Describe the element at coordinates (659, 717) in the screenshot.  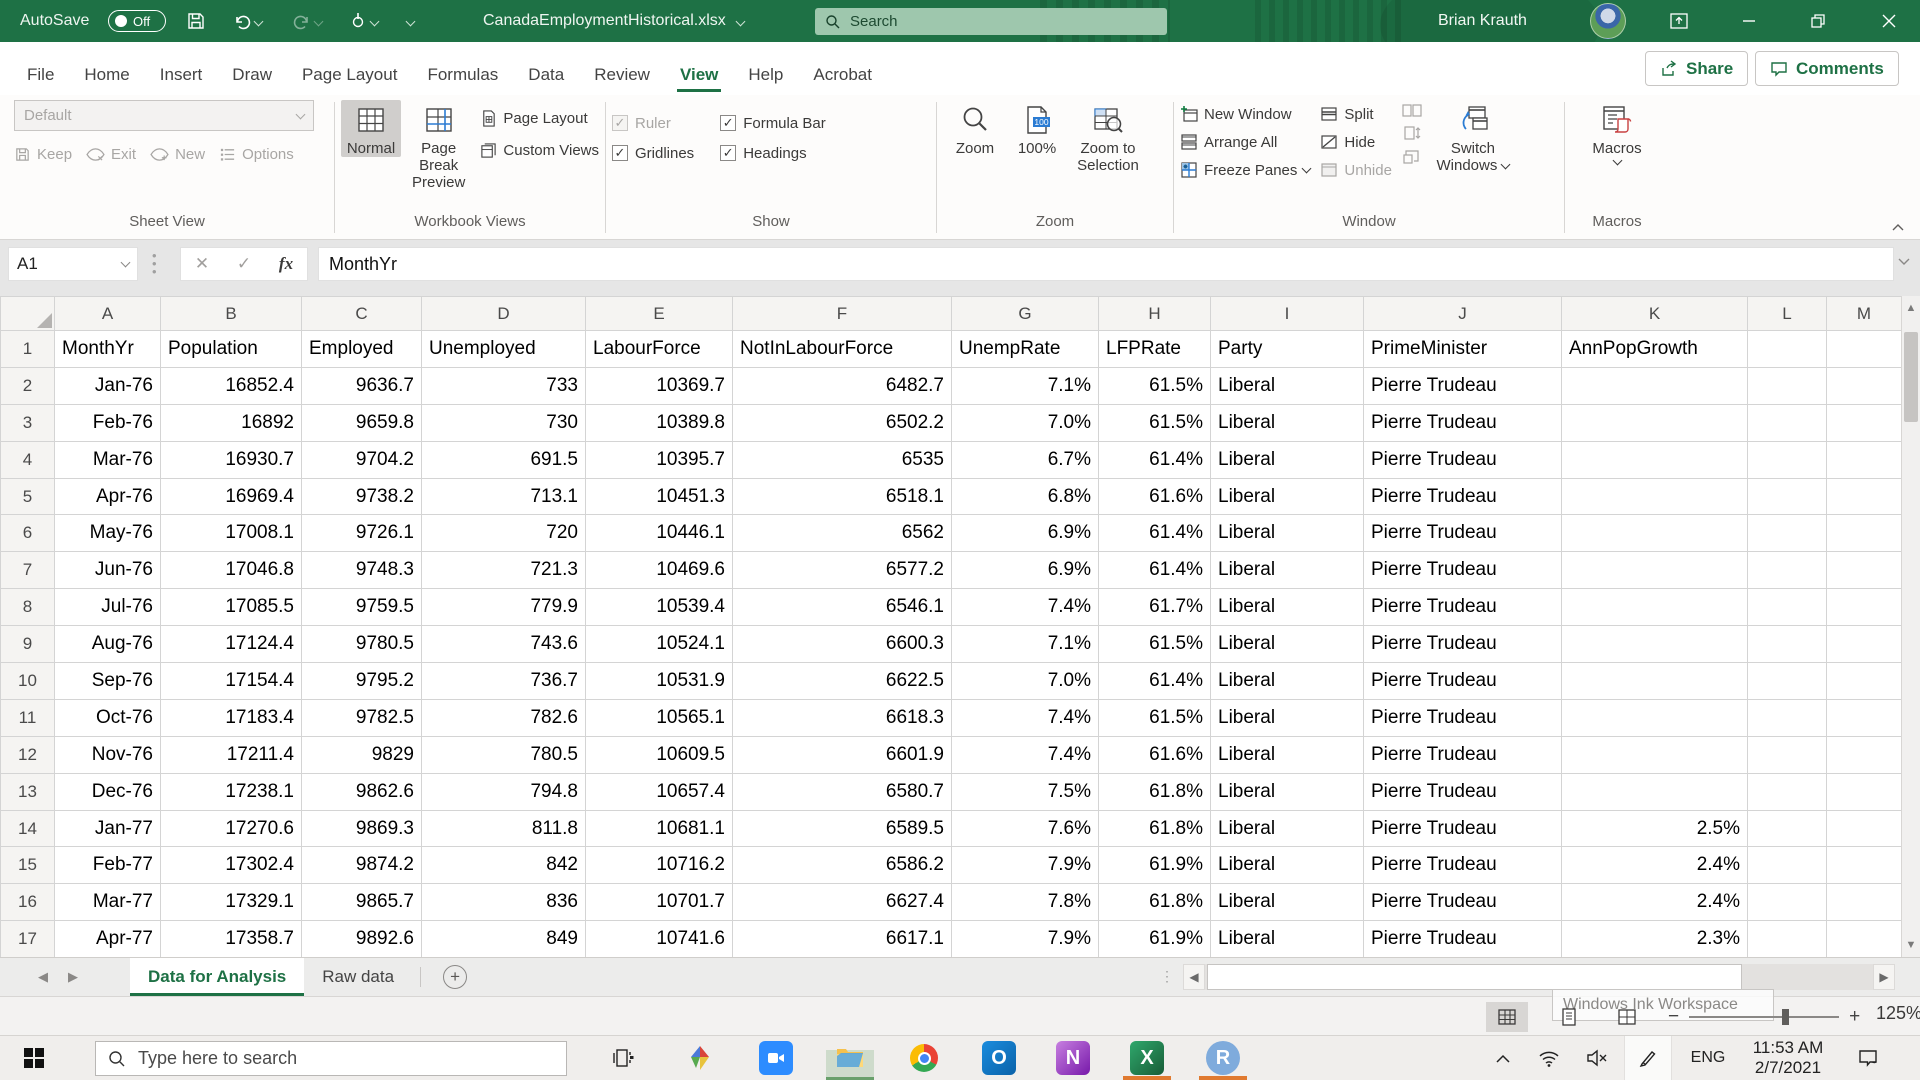
I see `cell-E11: 10565.1` at that location.